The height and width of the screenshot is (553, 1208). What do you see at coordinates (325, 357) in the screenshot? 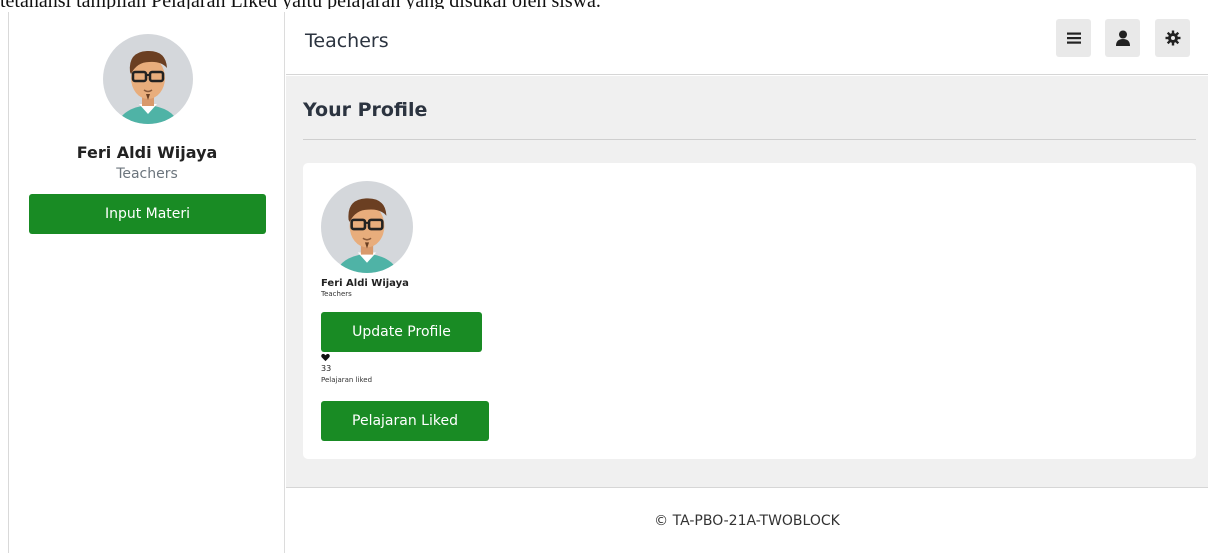
I see `heart-icon` at bounding box center [325, 357].